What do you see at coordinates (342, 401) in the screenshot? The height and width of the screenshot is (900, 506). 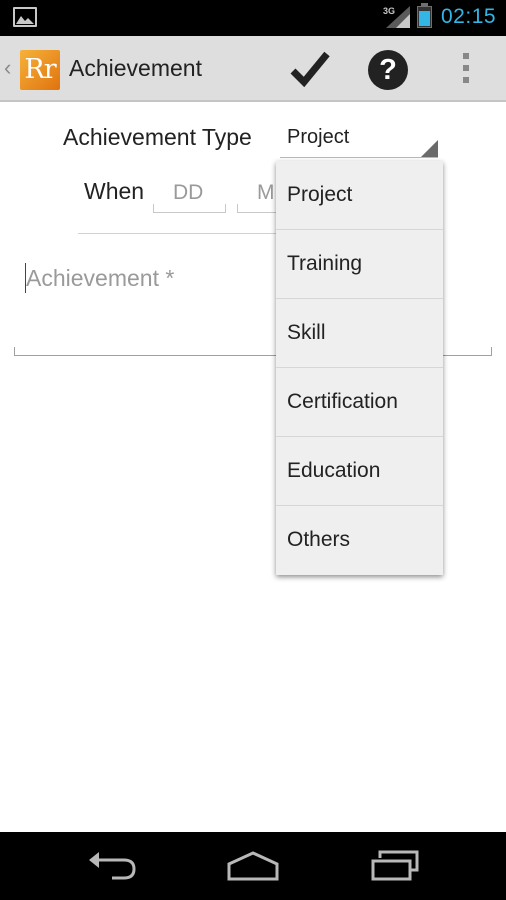 I see `option-label: Certification` at bounding box center [342, 401].